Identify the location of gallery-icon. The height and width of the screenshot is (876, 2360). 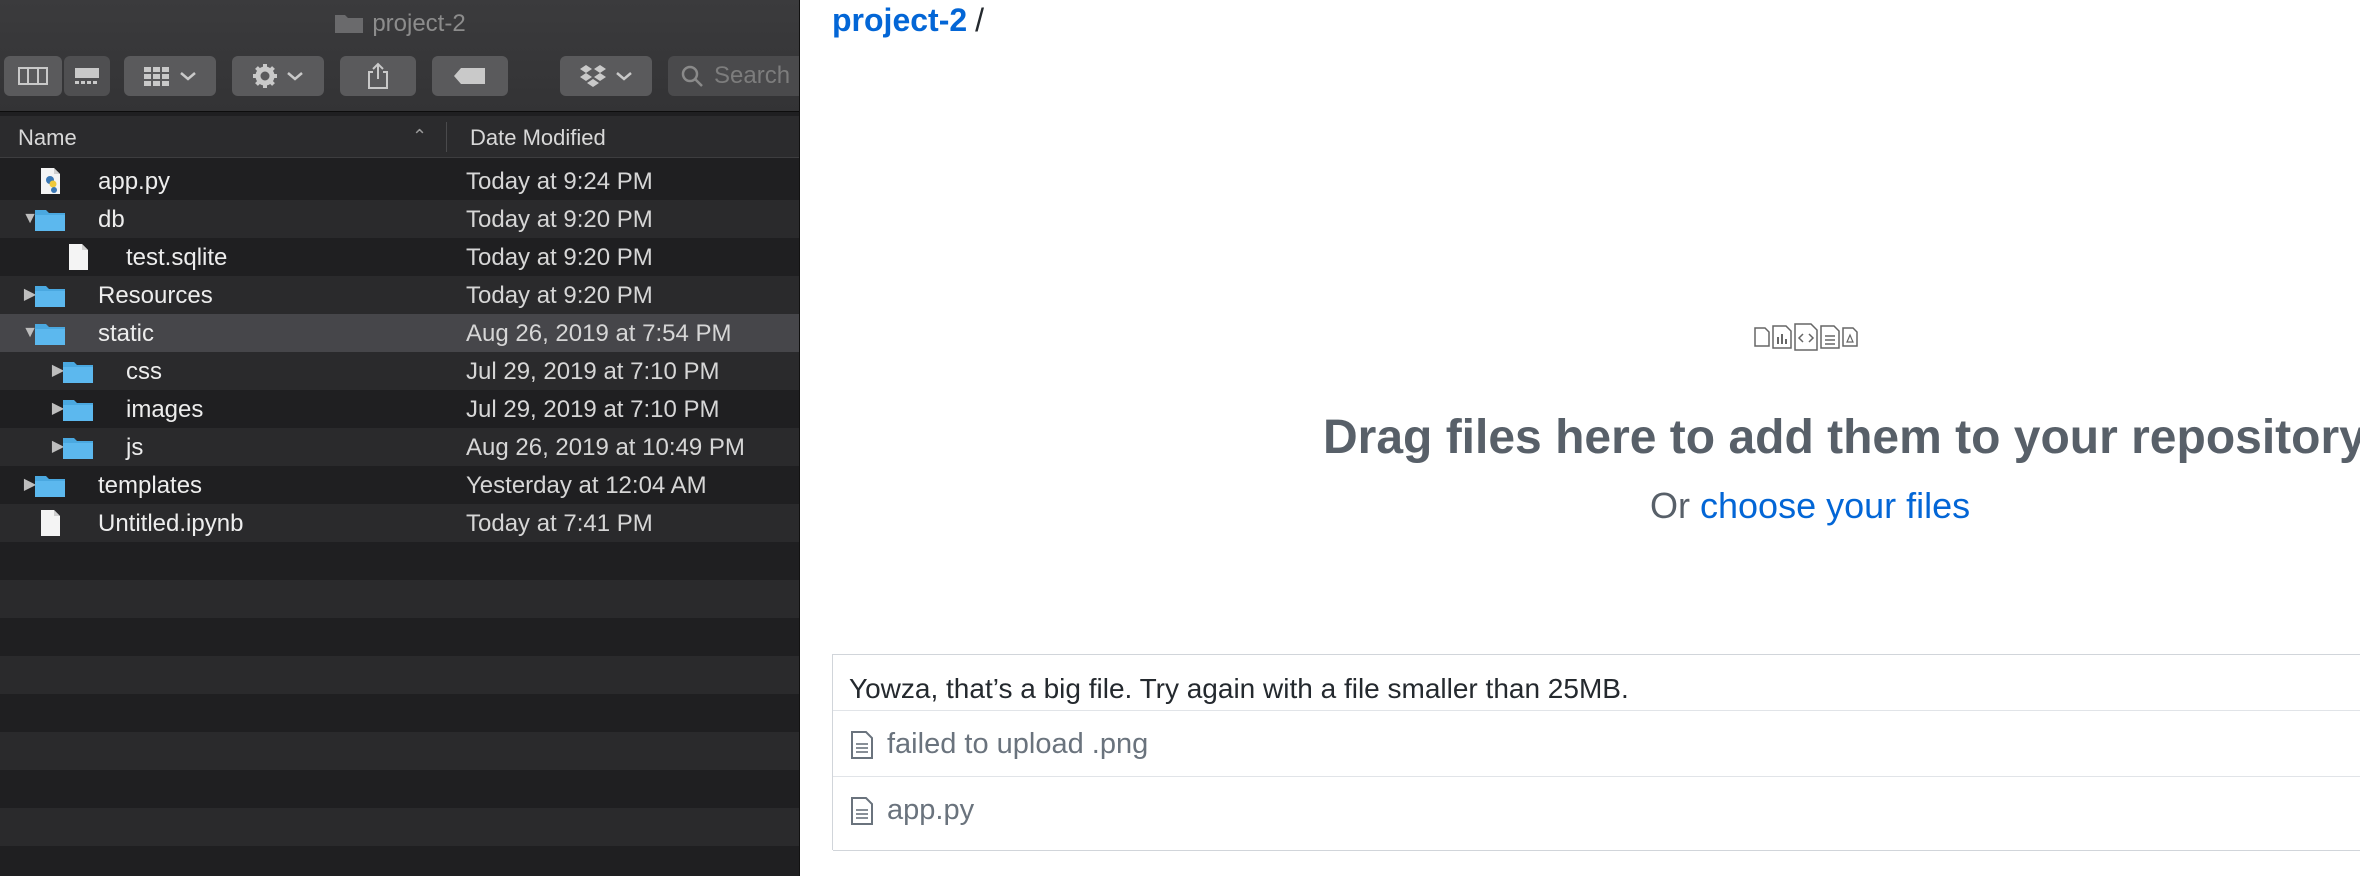
(87, 76).